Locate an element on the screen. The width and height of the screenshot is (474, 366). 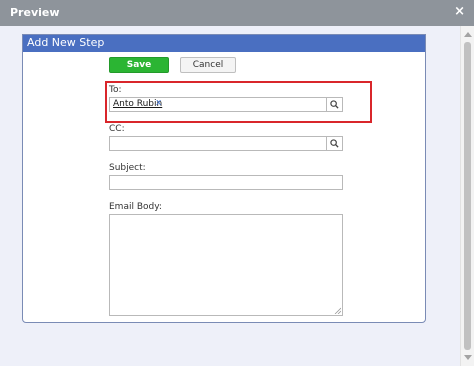
cc-field is located at coordinates (226, 143).